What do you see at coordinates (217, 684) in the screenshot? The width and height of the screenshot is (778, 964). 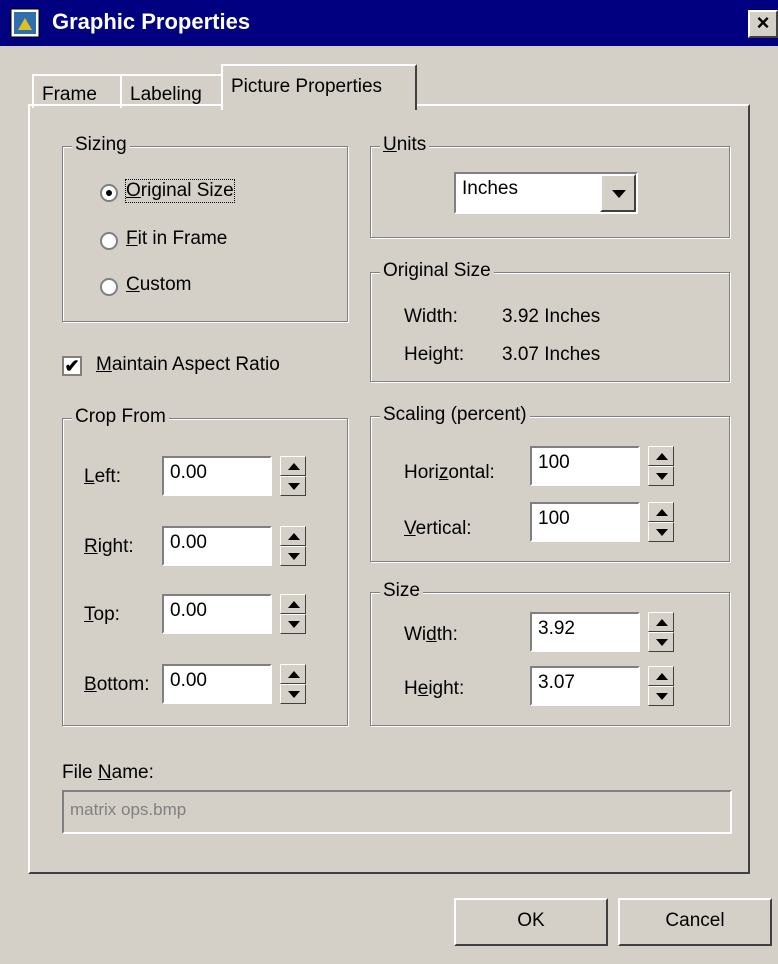 I see `crop-bottom-input: 0.00` at bounding box center [217, 684].